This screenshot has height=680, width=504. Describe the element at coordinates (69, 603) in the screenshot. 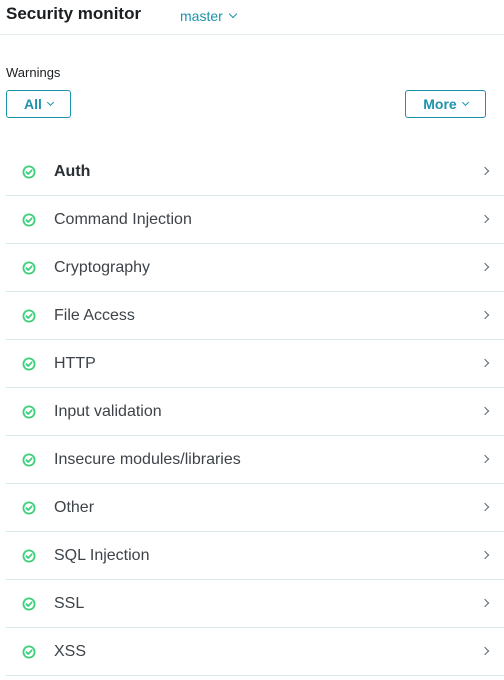

I see `category-label: SSL` at that location.